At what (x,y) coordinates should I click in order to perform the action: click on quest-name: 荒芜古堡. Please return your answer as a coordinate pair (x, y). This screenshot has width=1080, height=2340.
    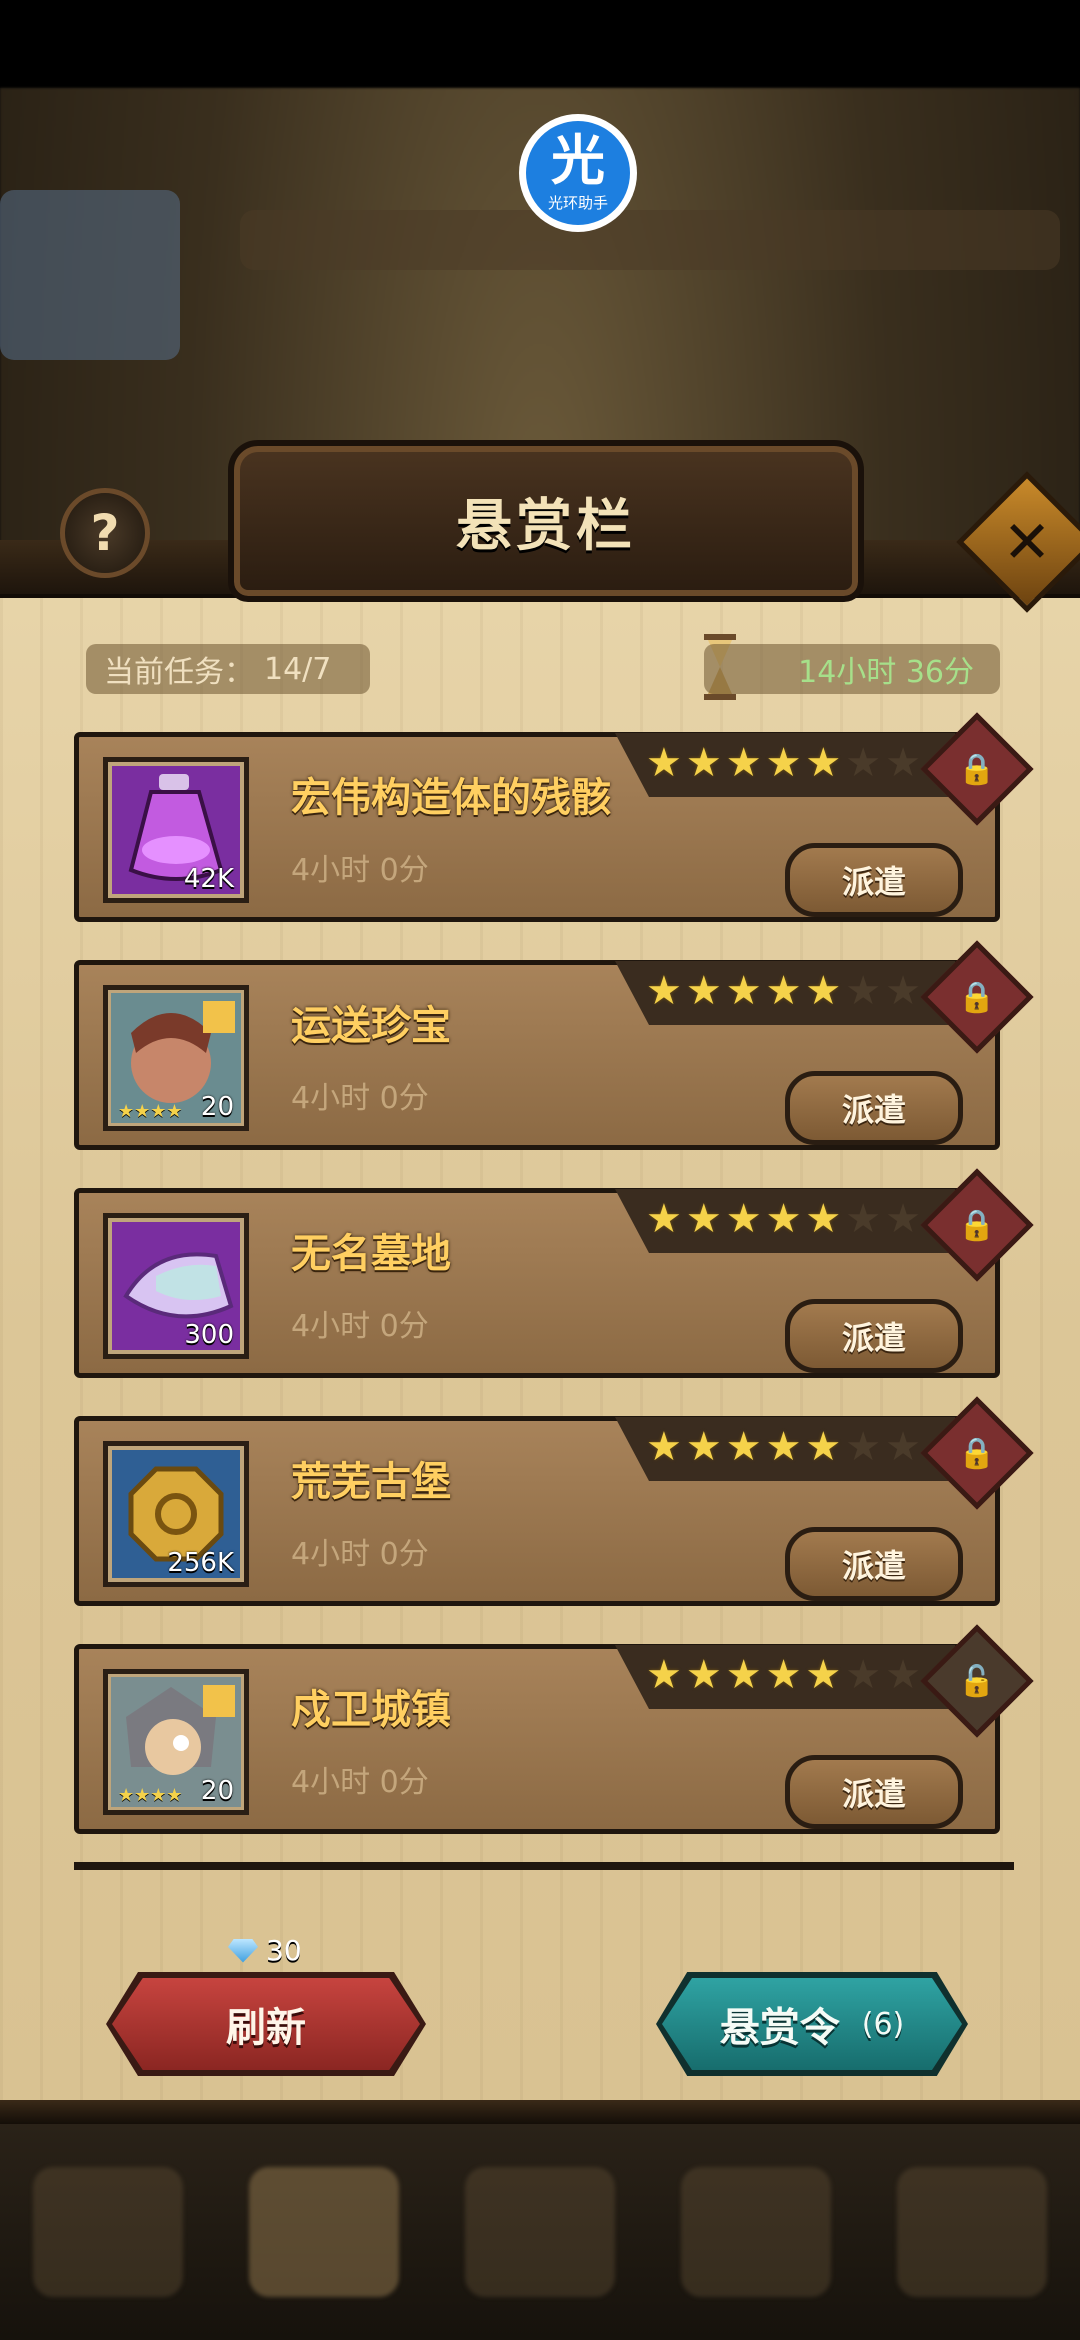
    Looking at the image, I should click on (371, 1482).